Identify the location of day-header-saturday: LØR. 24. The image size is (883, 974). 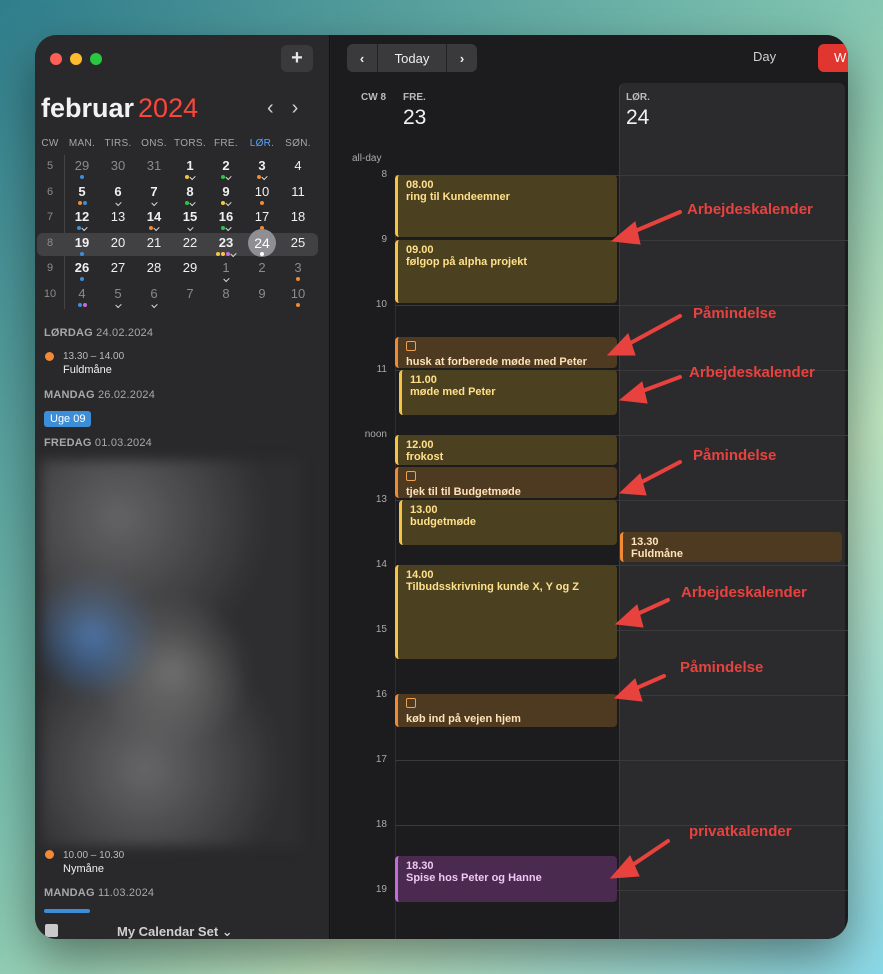
(638, 111).